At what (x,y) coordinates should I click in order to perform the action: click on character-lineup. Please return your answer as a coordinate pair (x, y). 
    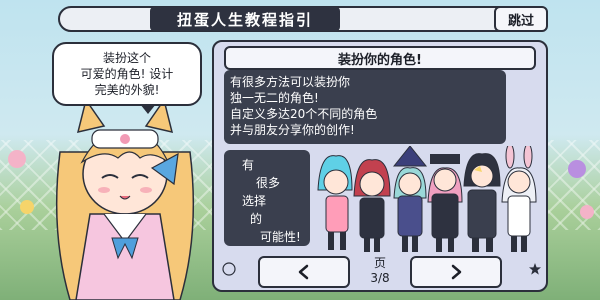
    Looking at the image, I should click on (427, 199).